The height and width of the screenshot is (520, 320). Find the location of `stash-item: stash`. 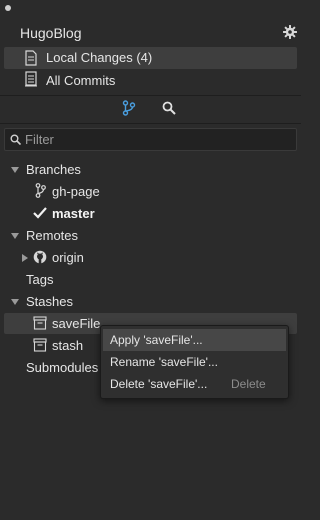

stash-item: stash is located at coordinates (67, 345).